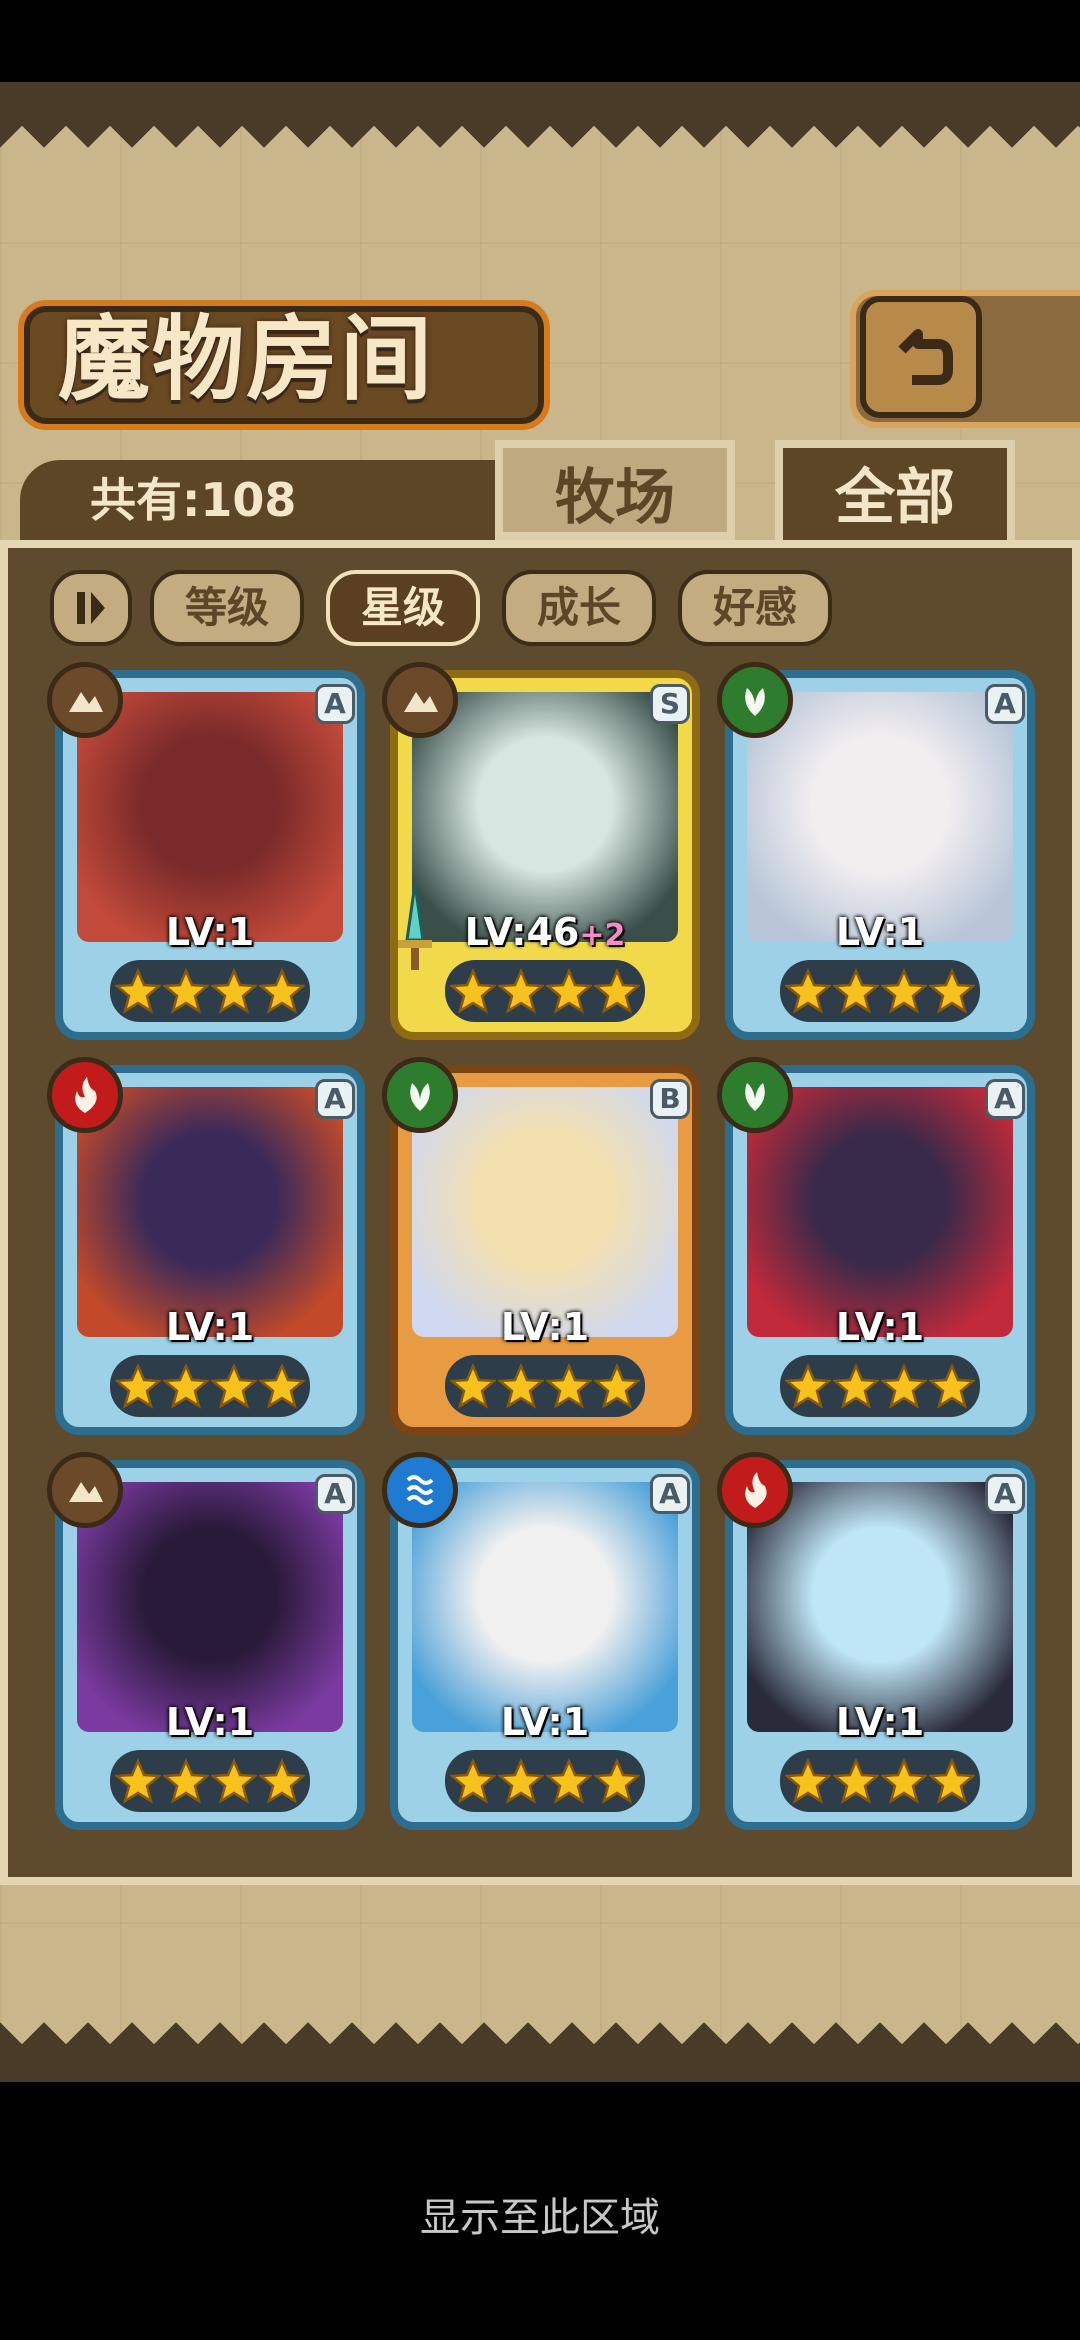  I want to click on monster-count: 共有:108, so click(193, 500).